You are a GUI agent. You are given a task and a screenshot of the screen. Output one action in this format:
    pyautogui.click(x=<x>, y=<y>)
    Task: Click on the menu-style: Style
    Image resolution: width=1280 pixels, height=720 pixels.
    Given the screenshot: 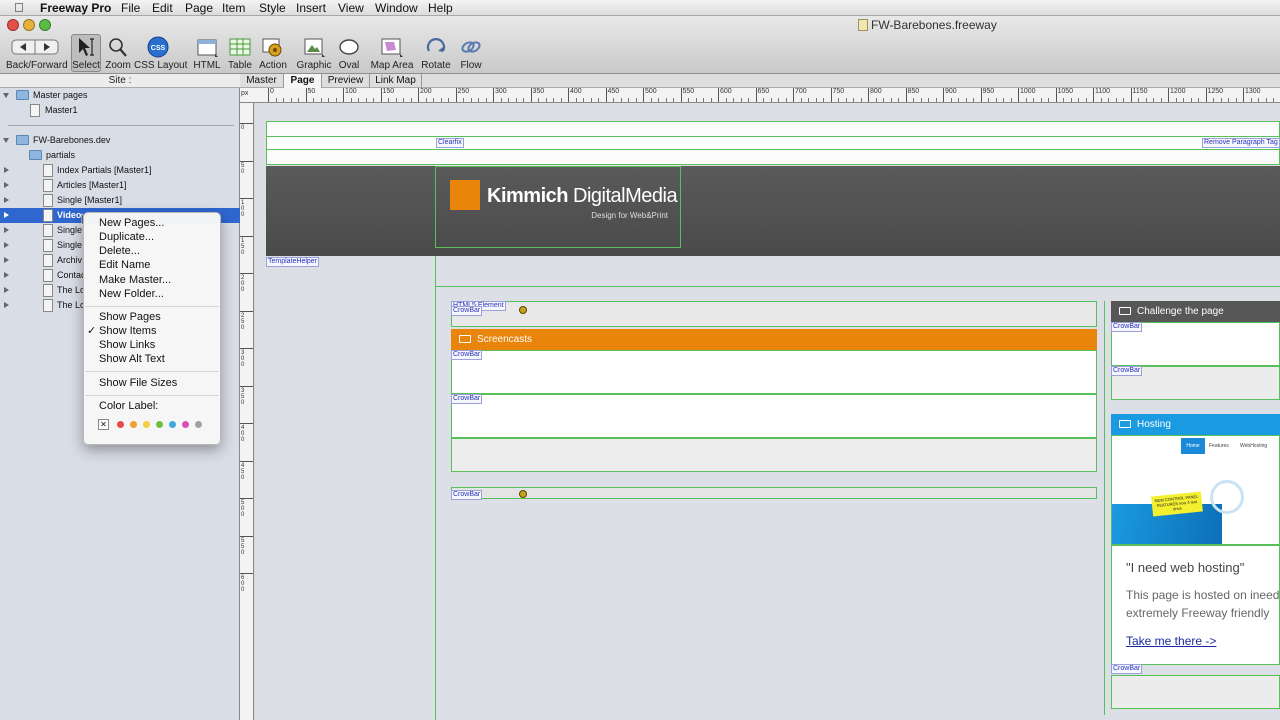 What is the action you would take?
    pyautogui.click(x=272, y=8)
    